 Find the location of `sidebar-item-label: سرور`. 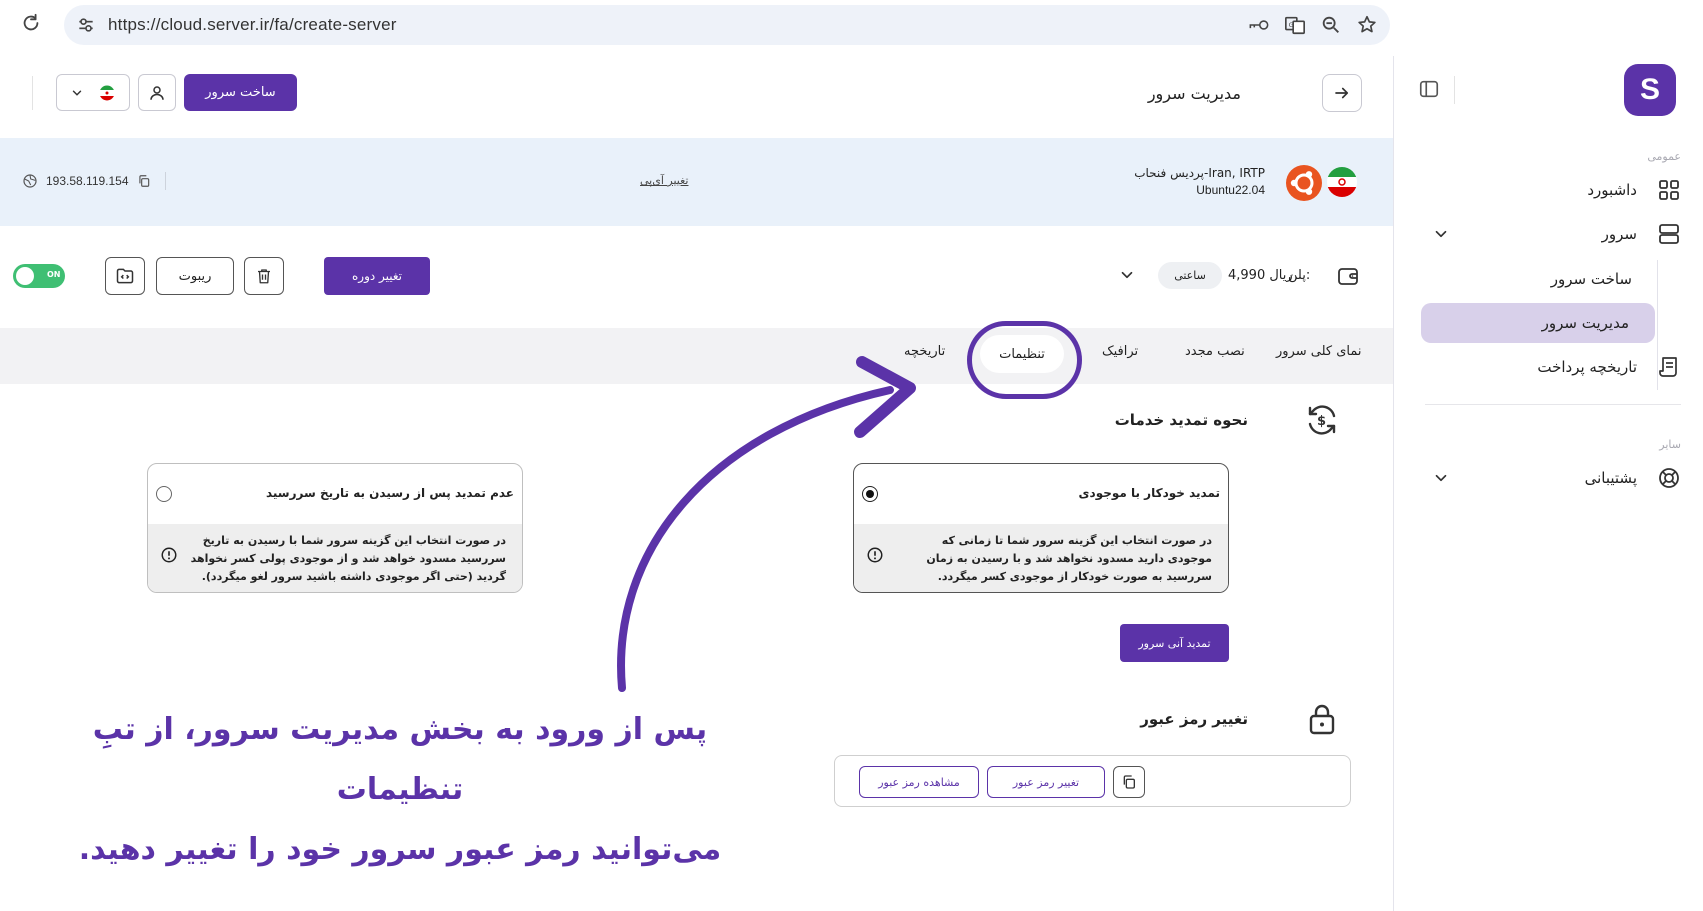

sidebar-item-label: سرور is located at coordinates (1619, 234).